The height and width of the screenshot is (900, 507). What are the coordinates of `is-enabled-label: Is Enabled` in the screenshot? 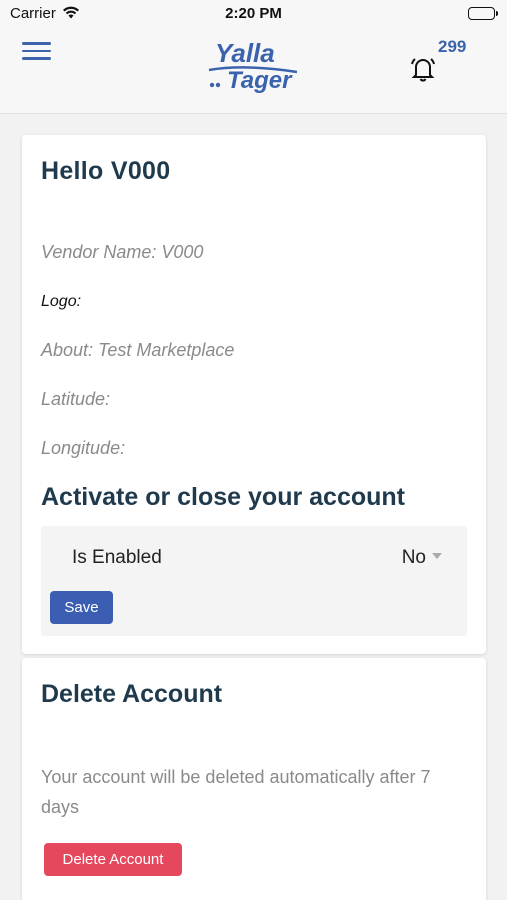 It's located at (117, 557).